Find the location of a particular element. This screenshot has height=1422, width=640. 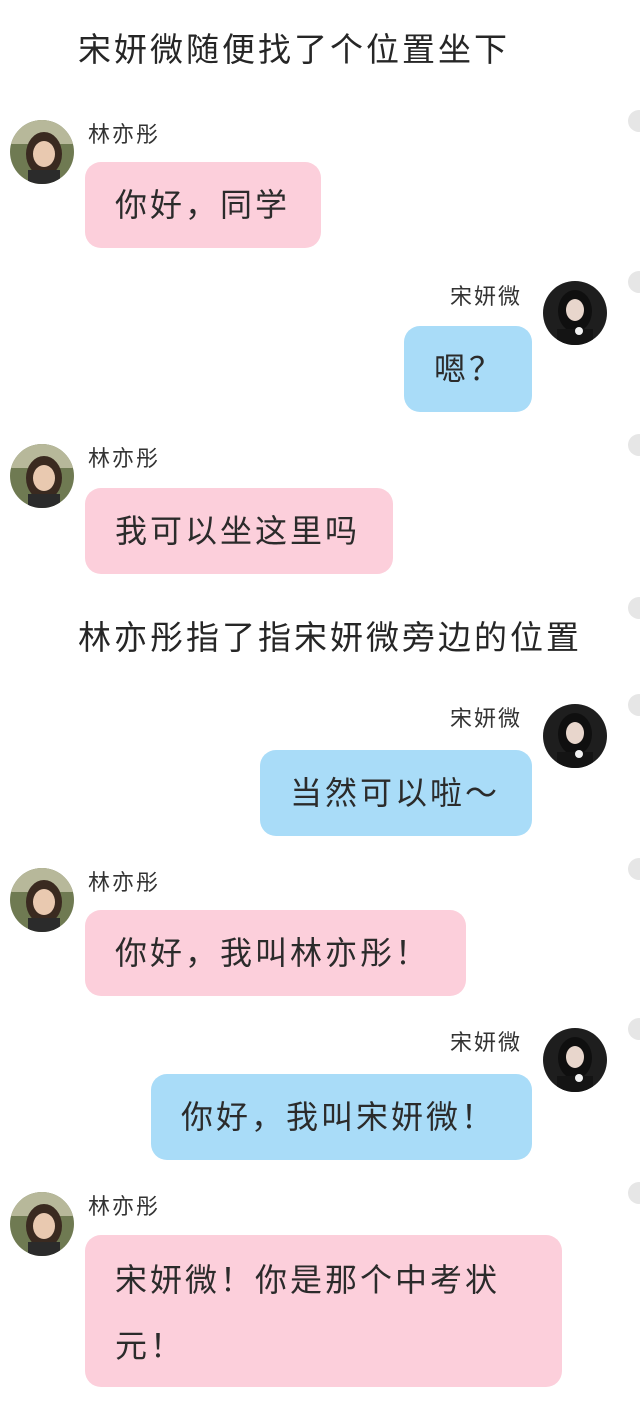

chat-bubble-left: 宋妍微！你是那个中考状元！ is located at coordinates (323, 1311).